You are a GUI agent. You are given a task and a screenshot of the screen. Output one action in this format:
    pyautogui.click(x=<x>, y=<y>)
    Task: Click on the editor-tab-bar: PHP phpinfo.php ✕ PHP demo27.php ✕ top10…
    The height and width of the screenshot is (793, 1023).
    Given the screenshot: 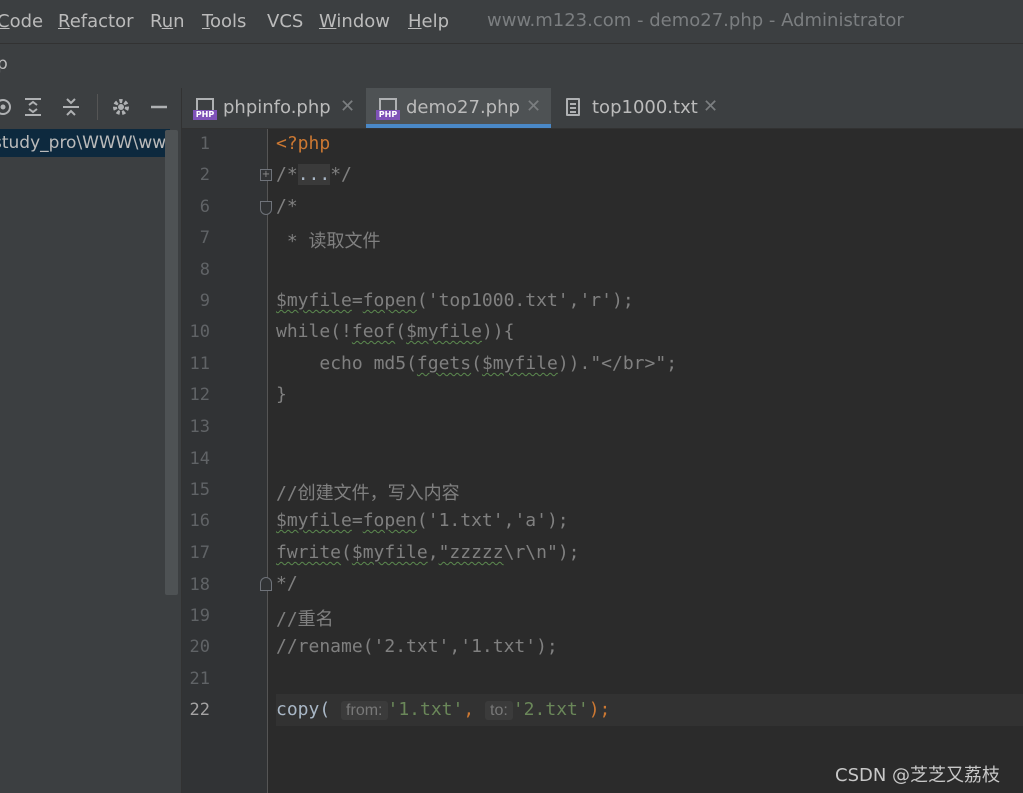 What is the action you would take?
    pyautogui.click(x=602, y=108)
    